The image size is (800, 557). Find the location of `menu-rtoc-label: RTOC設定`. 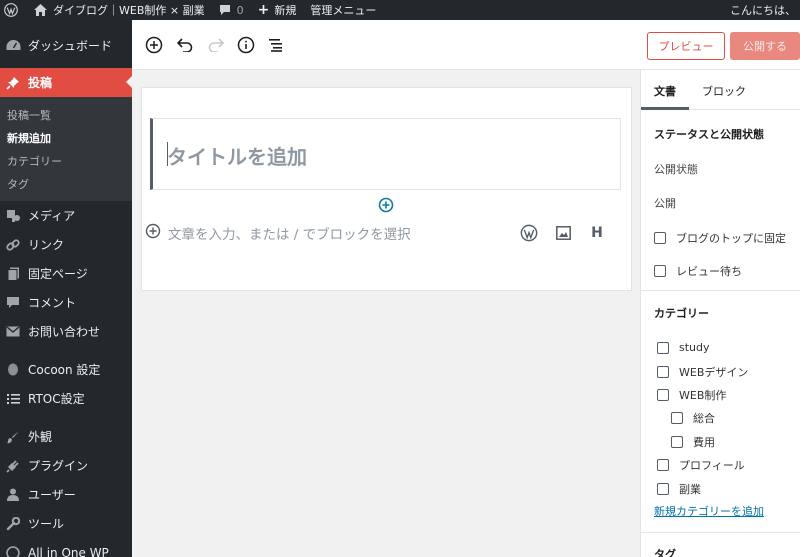

menu-rtoc-label: RTOC設定 is located at coordinates (56, 399).